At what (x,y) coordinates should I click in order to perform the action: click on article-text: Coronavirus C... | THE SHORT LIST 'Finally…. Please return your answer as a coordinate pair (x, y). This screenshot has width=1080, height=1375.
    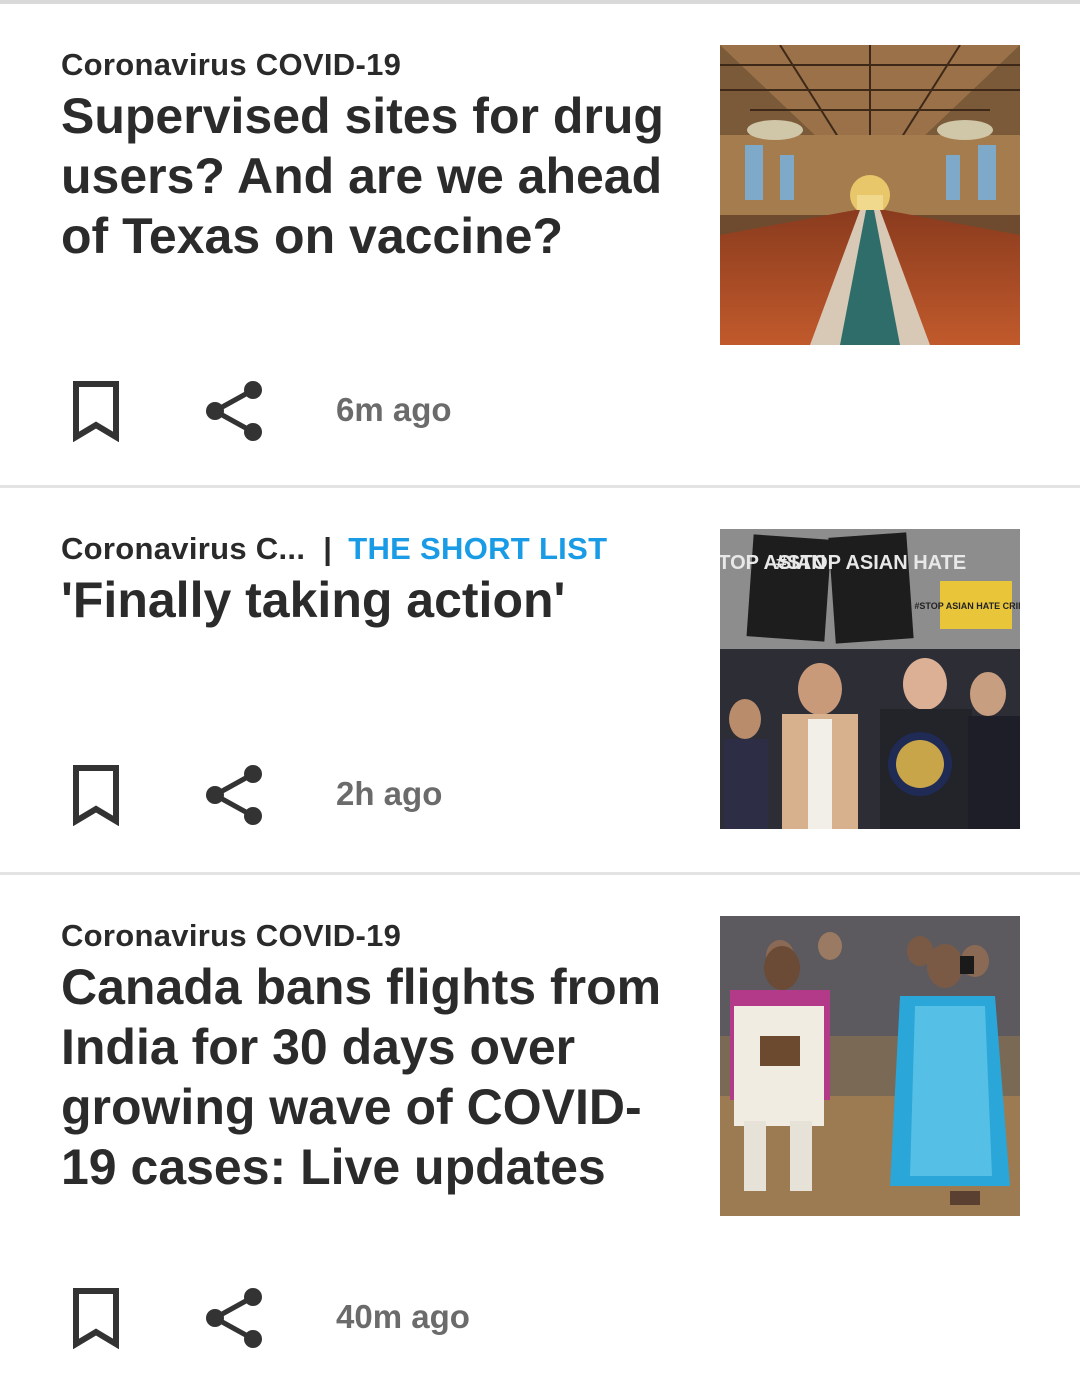
    Looking at the image, I should click on (371, 580).